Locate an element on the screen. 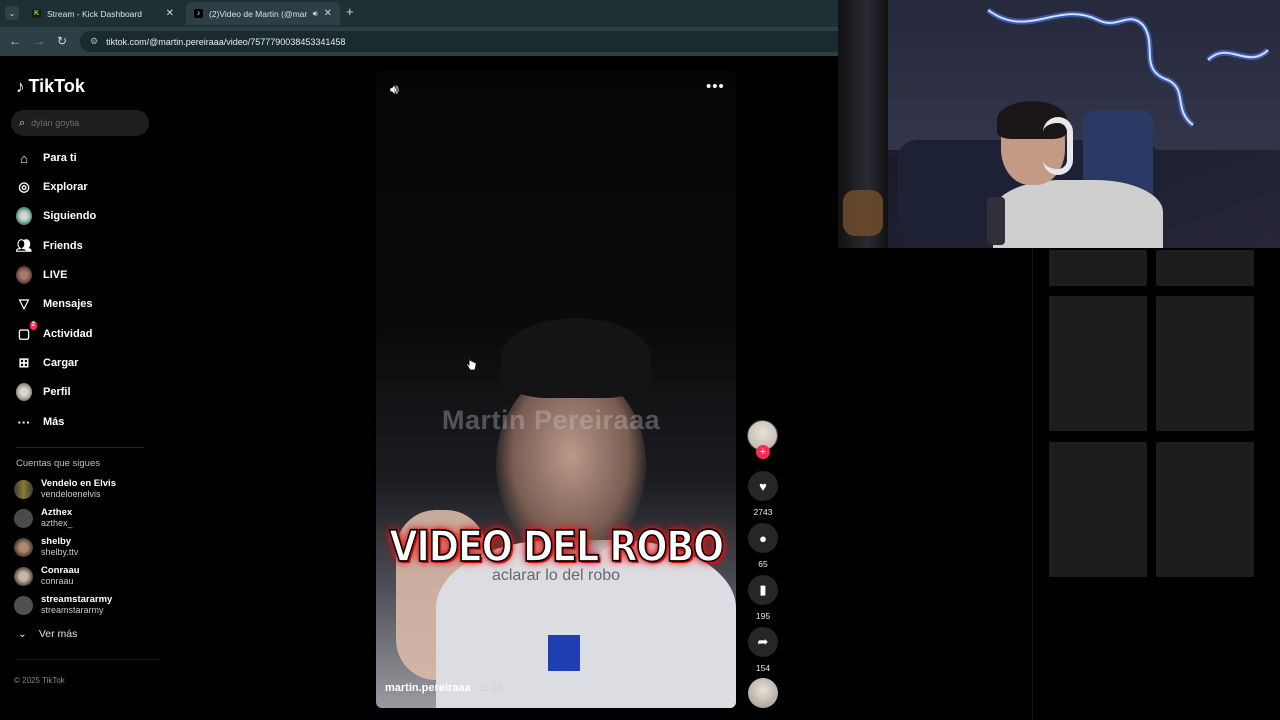  tab-tiktok-video: ♪ (2)Video de Martin (@marti 🔊︎ ✕ is located at coordinates (263, 13).